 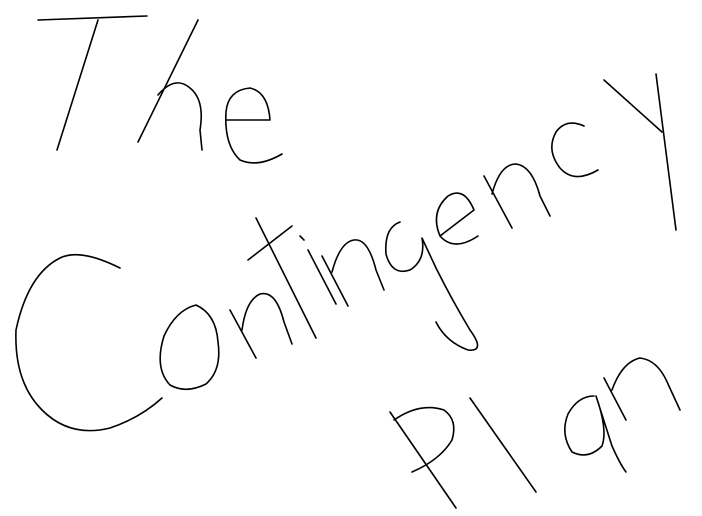 I want to click on letter-t-stem, so click(x=286, y=278).